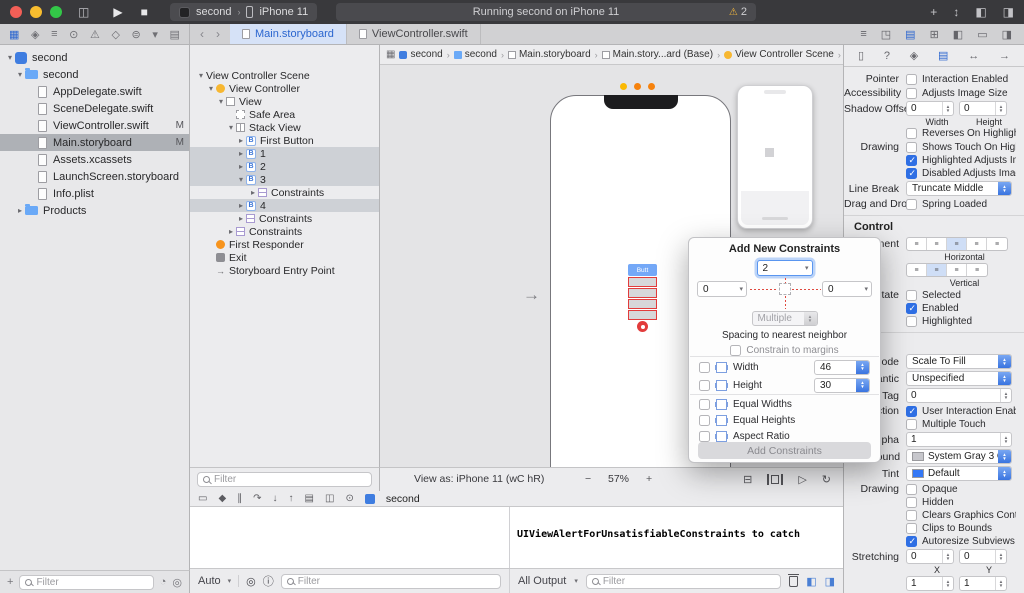 The width and height of the screenshot is (1024, 593). I want to click on multiple-touch-checkbox, so click(911, 424).